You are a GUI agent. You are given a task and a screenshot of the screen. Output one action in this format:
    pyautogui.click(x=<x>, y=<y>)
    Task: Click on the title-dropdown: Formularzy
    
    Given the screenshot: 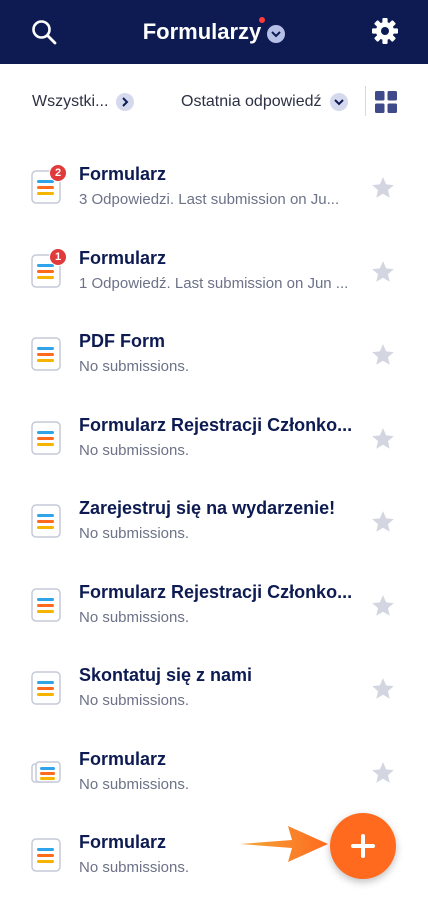 What is the action you would take?
    pyautogui.click(x=214, y=32)
    